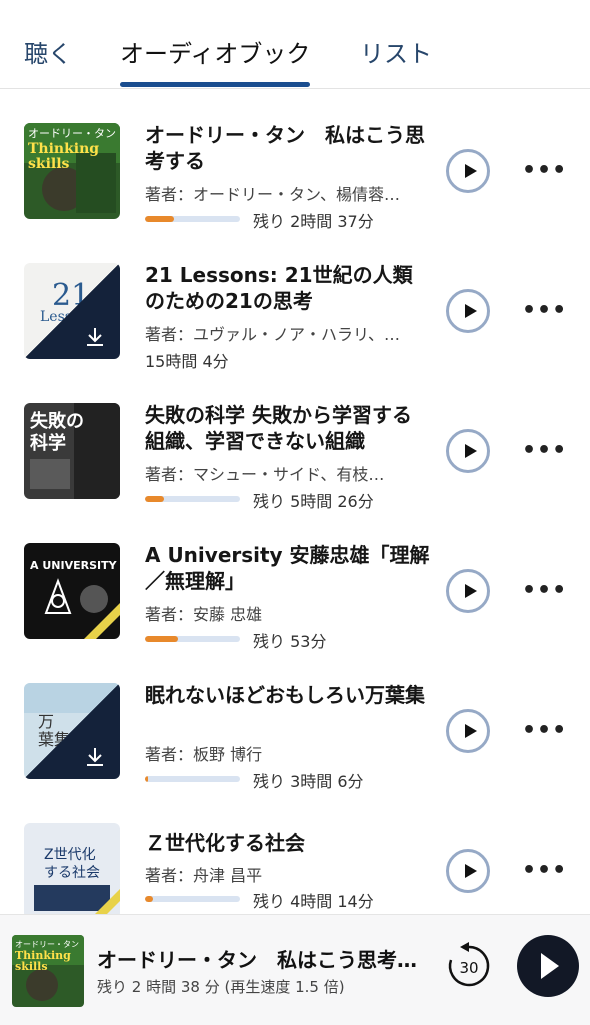 This screenshot has width=590, height=1025. Describe the element at coordinates (63, 149) in the screenshot. I see `svg-text: Thinking` at that location.